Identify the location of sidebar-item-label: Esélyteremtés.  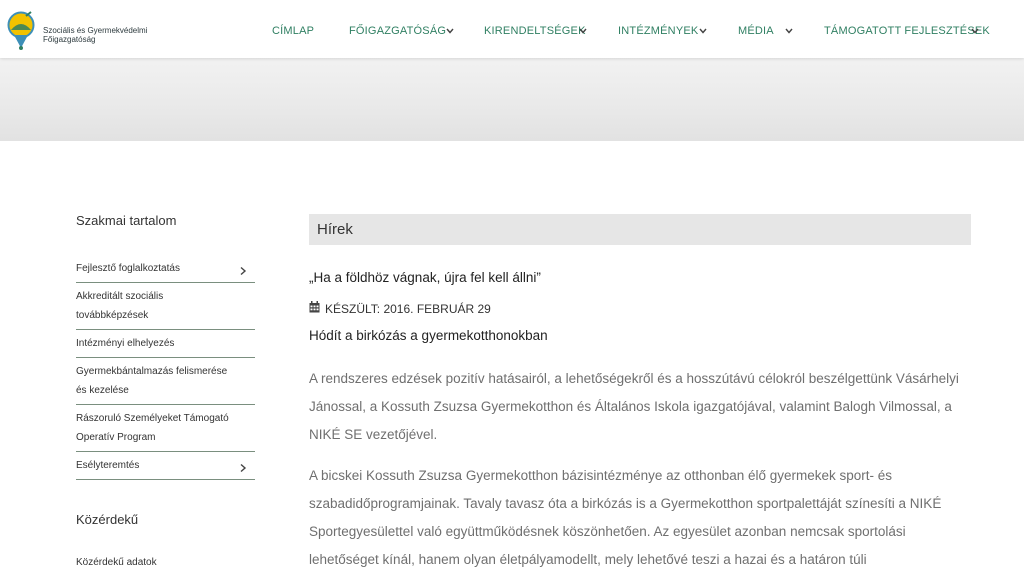
(108, 465).